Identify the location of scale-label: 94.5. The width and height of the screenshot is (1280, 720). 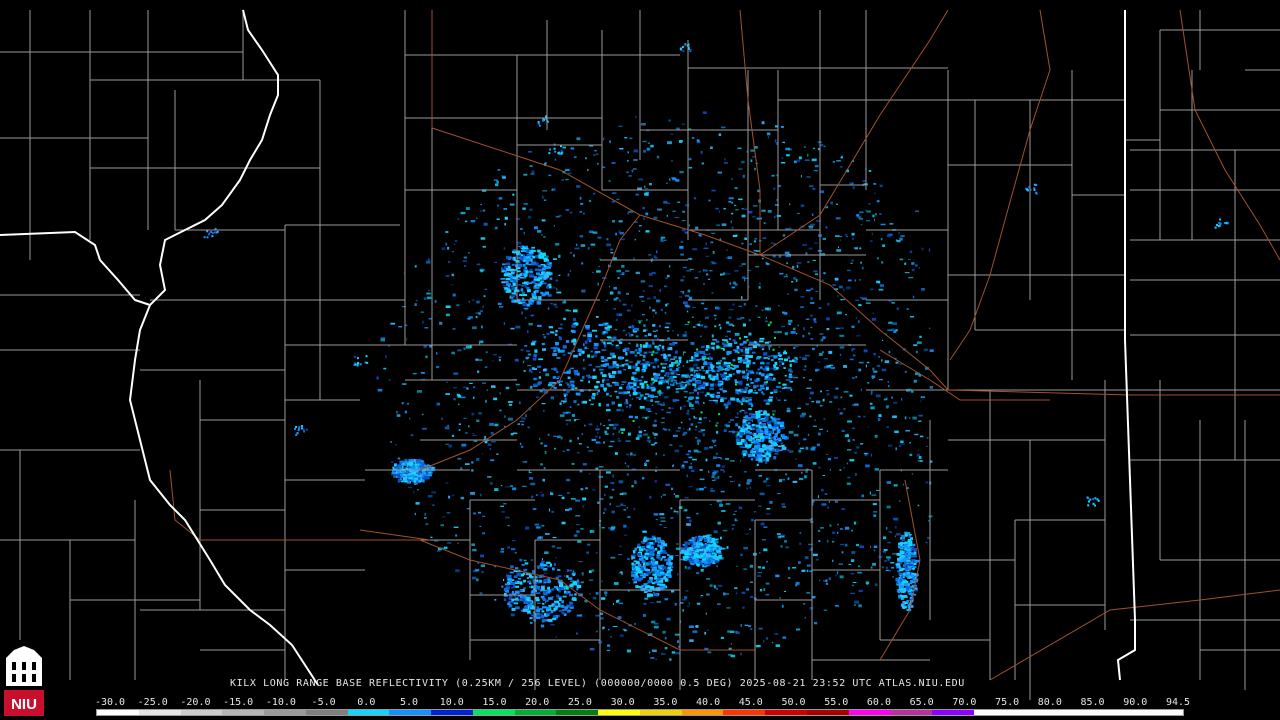
(1178, 702).